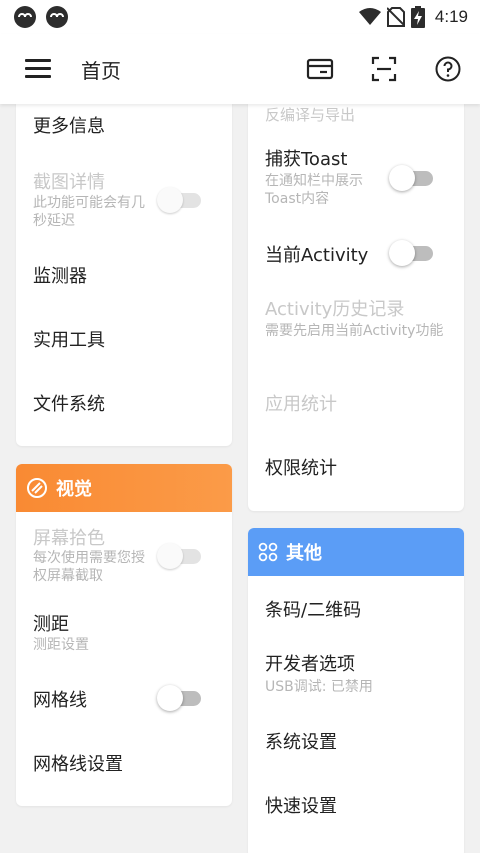 This screenshot has width=480, height=853. What do you see at coordinates (306, 158) in the screenshot?
I see `capture-toast-item: 捕获Toast` at bounding box center [306, 158].